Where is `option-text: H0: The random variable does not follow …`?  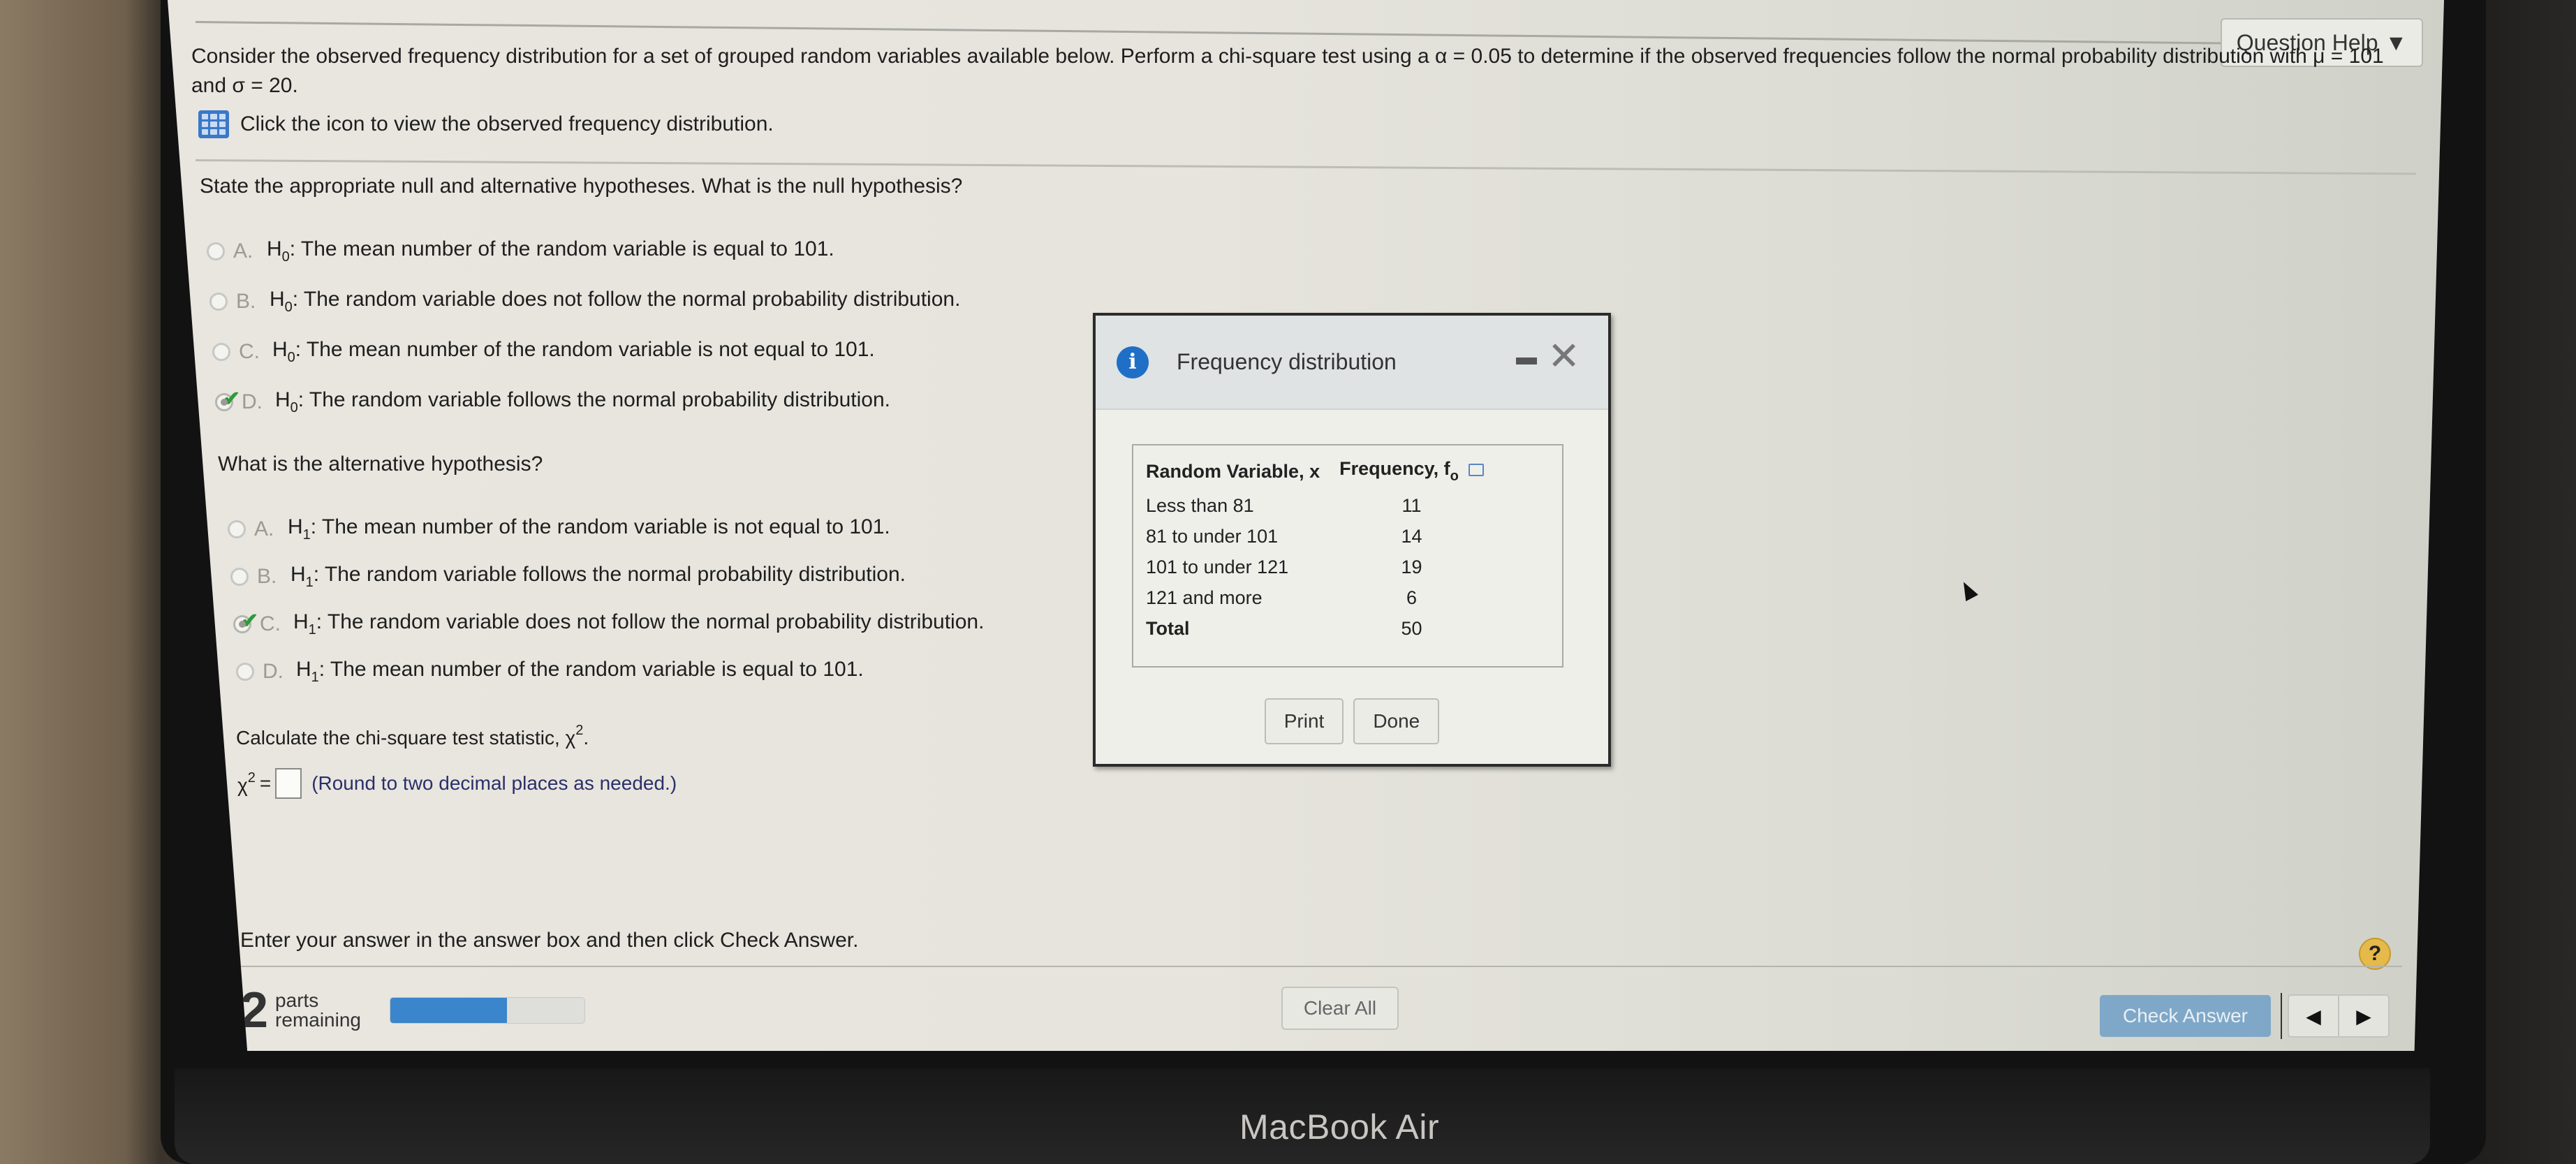
option-text: H0: The random variable does not follow … is located at coordinates (615, 301).